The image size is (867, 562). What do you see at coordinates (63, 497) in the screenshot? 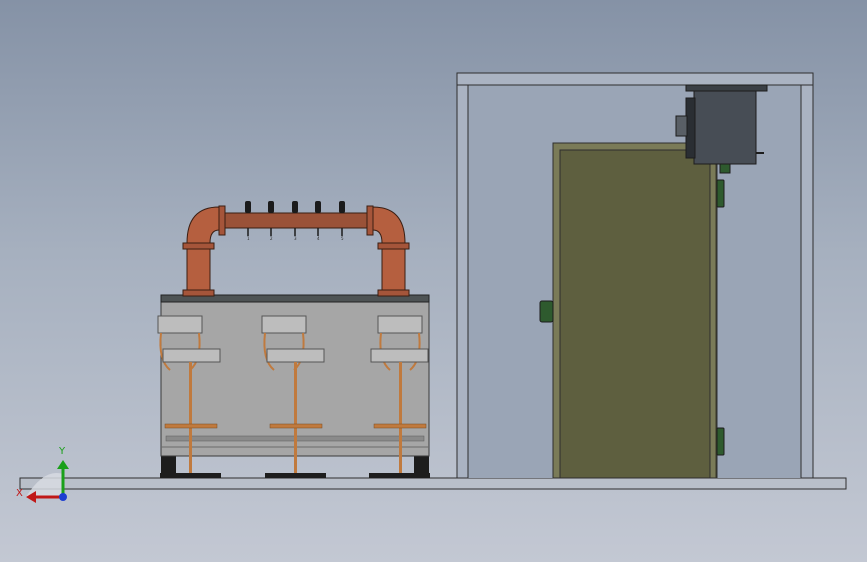
I see `triad-z-axis-dot` at bounding box center [63, 497].